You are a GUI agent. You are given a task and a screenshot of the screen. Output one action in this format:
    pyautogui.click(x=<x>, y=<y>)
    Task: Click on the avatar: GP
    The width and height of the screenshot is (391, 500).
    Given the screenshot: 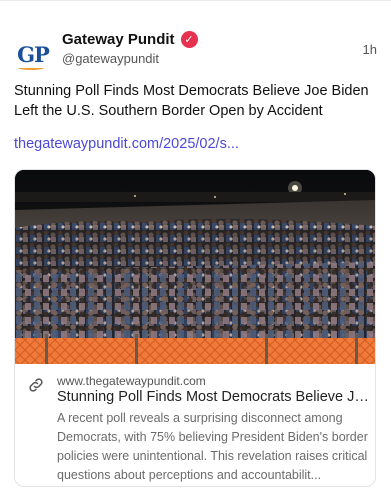 What is the action you would take?
    pyautogui.click(x=33, y=54)
    